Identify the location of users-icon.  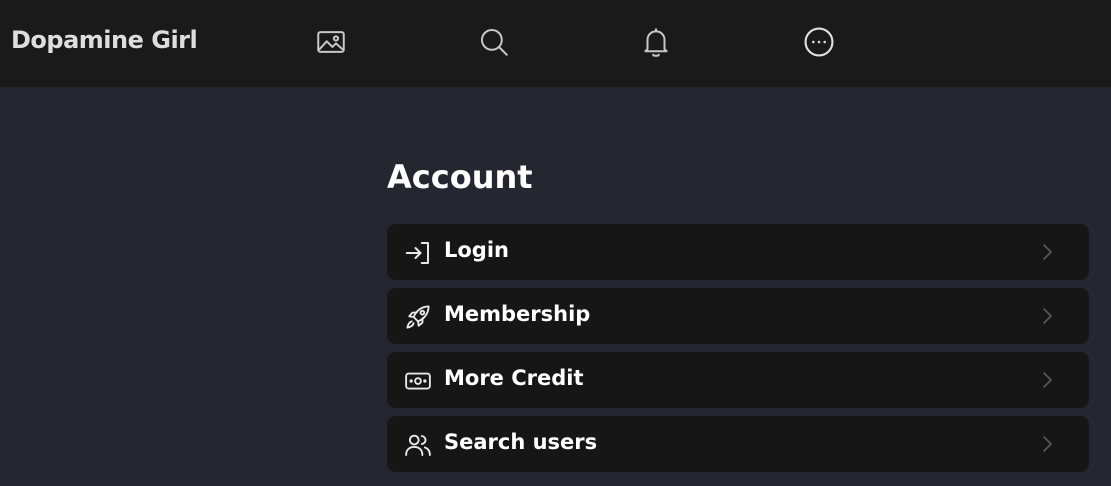
(417, 444).